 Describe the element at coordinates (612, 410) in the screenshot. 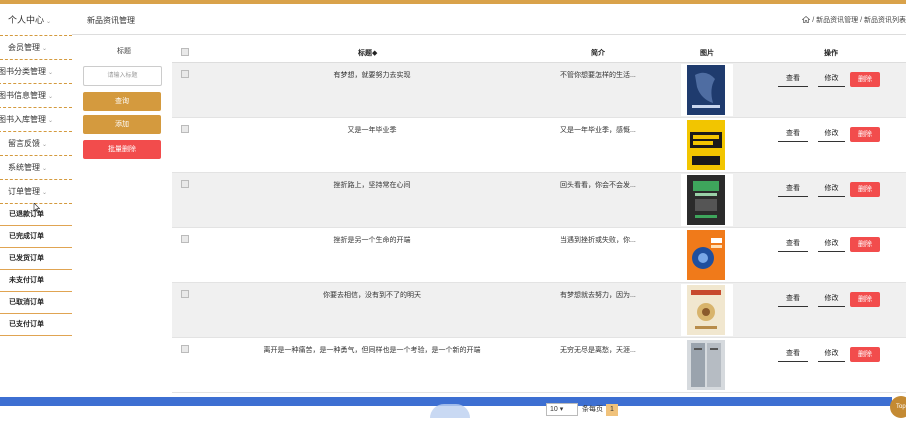

I see `page-number-current: 1` at that location.